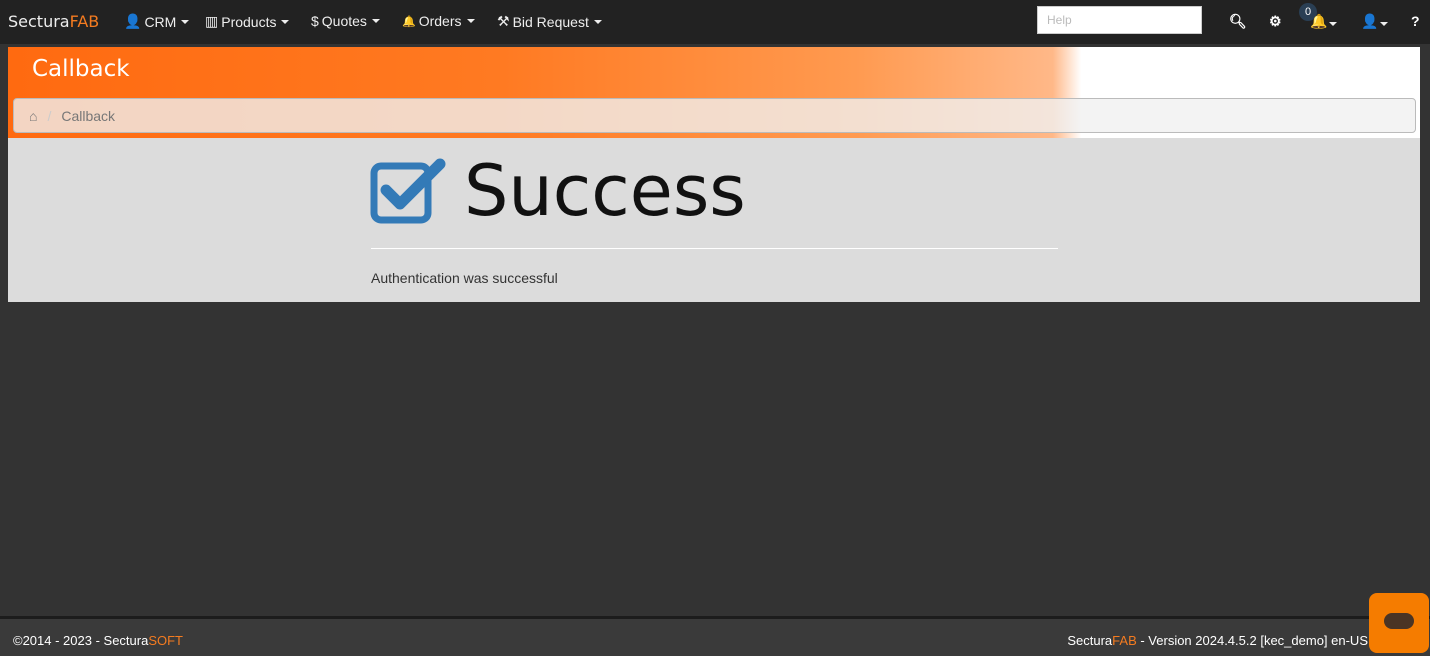 The width and height of the screenshot is (1430, 656). I want to click on dollar-icon: $, so click(315, 21).